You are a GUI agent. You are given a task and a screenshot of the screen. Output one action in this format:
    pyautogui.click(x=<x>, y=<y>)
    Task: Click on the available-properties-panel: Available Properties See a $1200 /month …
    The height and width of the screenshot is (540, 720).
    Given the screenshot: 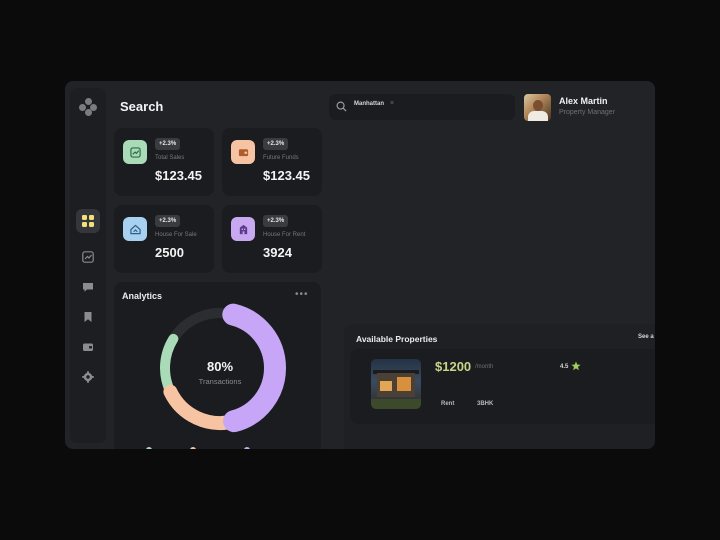 What is the action you would take?
    pyautogui.click(x=499, y=386)
    